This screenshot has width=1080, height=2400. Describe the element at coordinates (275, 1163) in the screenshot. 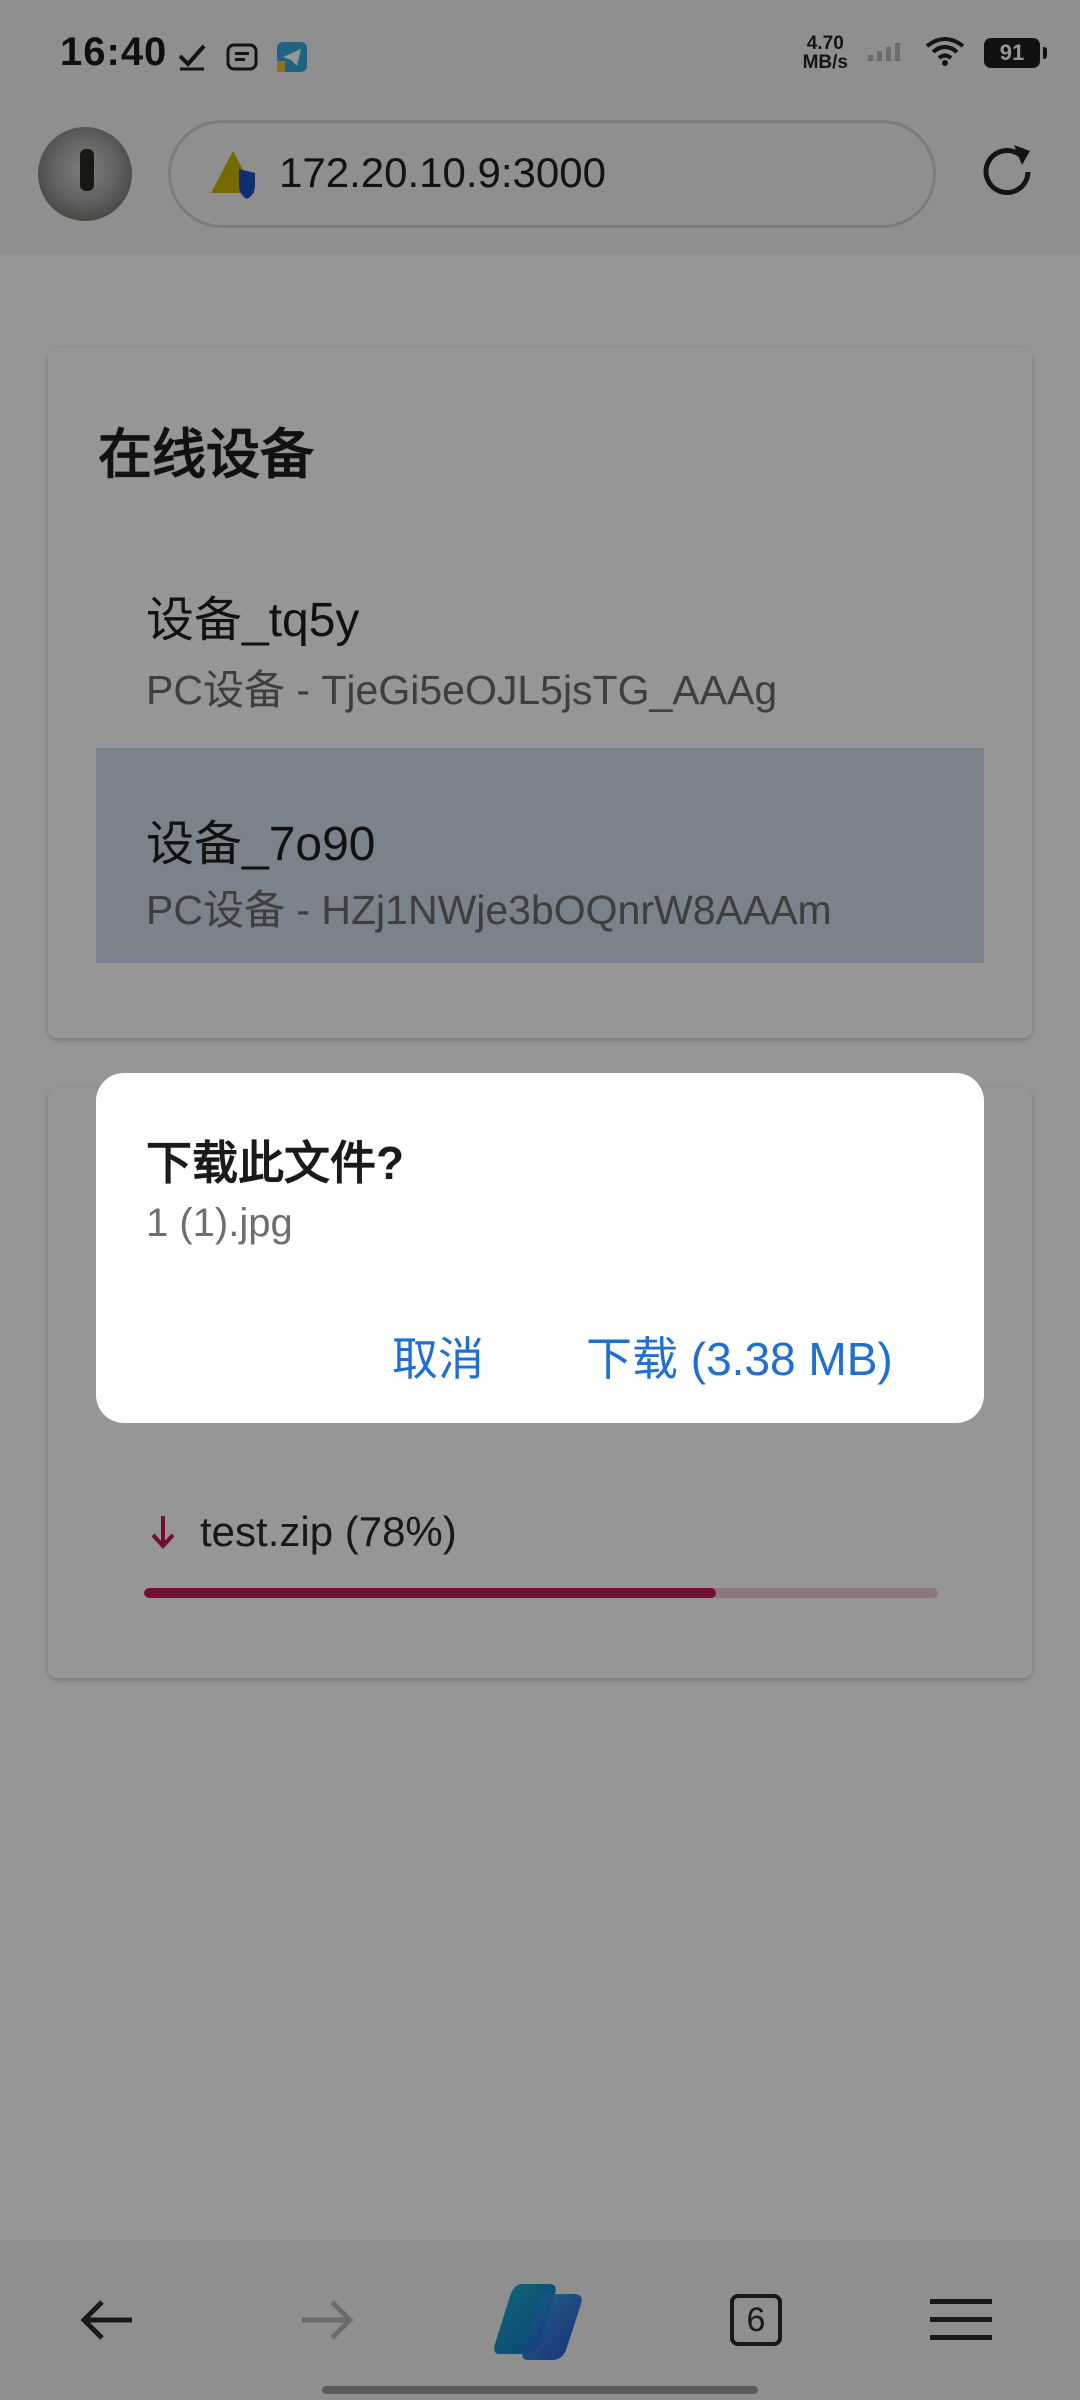

I see `dialog-title: 下载此文件?` at that location.